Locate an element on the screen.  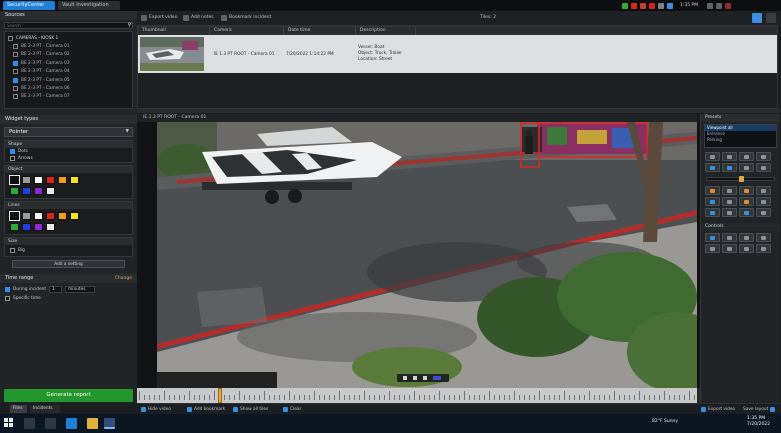
volume-icon is located at coordinates (661, 5).